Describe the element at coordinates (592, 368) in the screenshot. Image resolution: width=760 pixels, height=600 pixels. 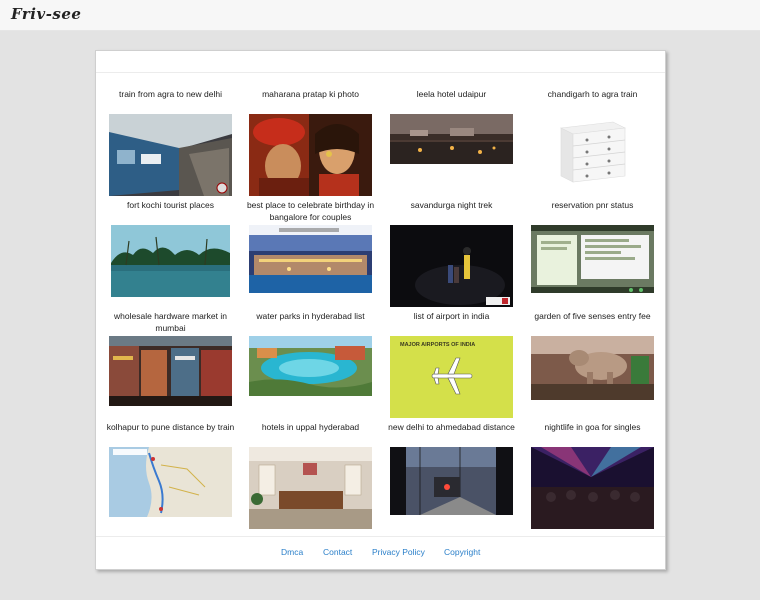
I see `garden-thumbnail` at that location.